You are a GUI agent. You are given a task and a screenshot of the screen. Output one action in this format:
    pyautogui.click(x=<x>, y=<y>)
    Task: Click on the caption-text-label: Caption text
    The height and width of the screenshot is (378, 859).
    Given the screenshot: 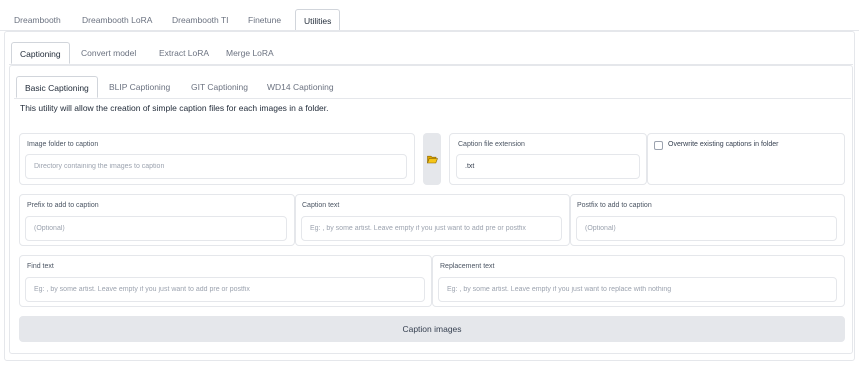 What is the action you would take?
    pyautogui.click(x=321, y=205)
    